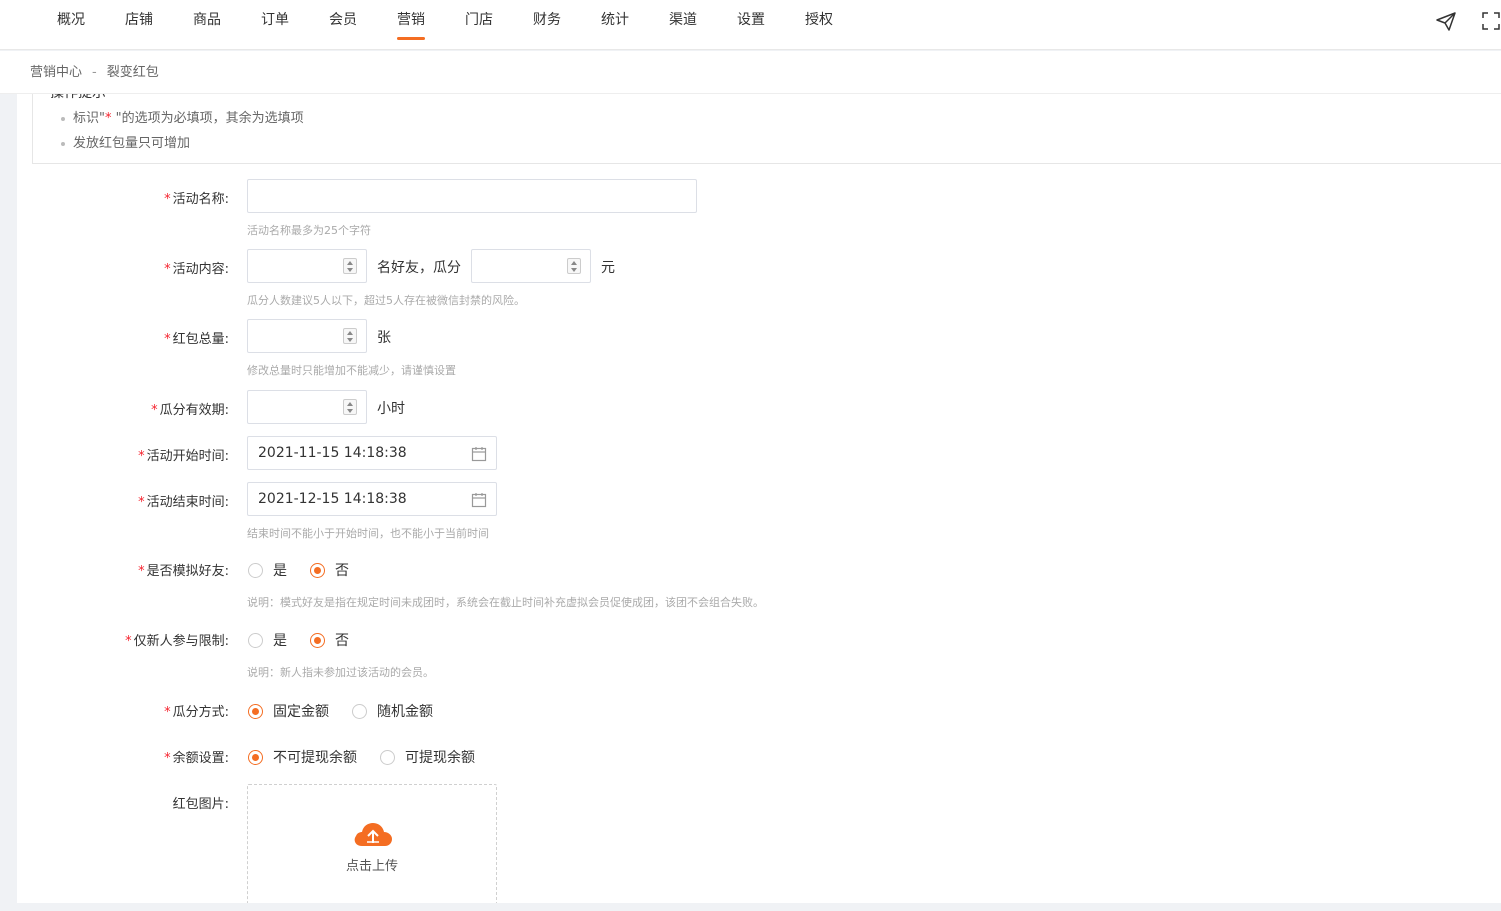 The width and height of the screenshot is (1501, 911). I want to click on breadcrumb-parent: 营销中心, so click(56, 72).